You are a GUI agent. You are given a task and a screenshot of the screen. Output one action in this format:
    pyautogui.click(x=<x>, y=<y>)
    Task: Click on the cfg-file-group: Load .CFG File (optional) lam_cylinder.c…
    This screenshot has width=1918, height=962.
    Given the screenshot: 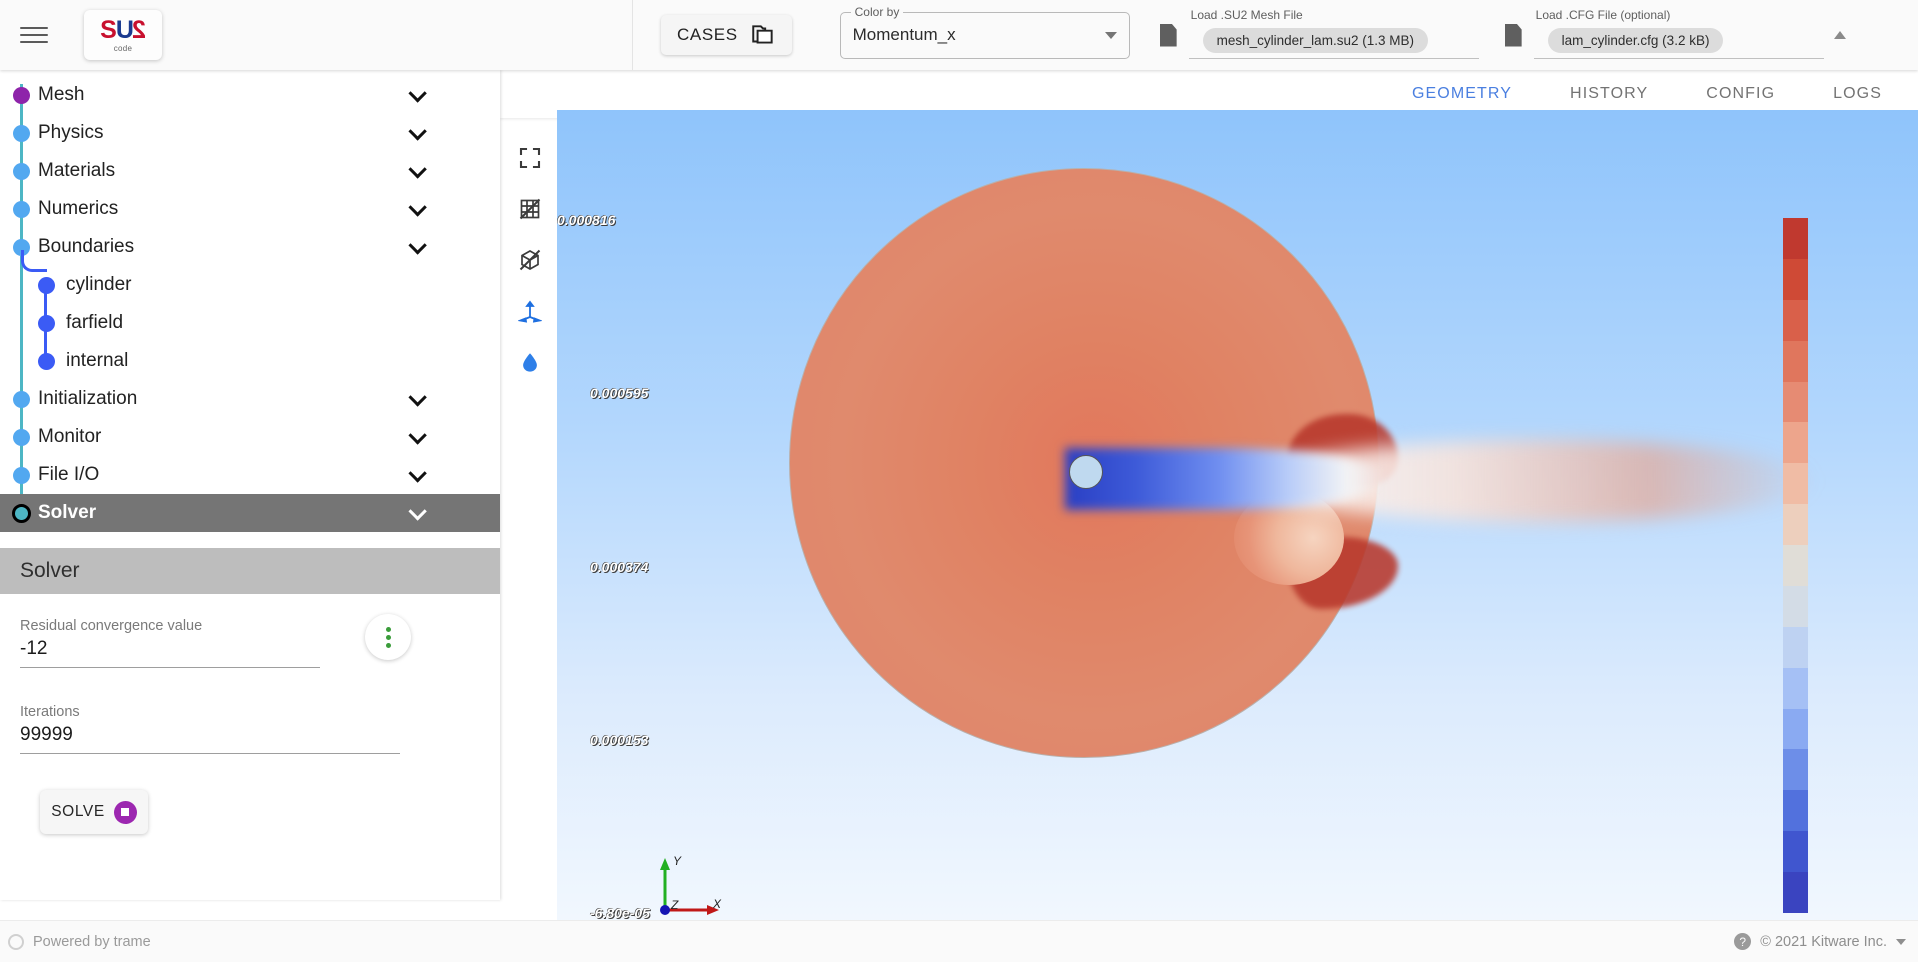 What is the action you would take?
    pyautogui.click(x=1664, y=35)
    